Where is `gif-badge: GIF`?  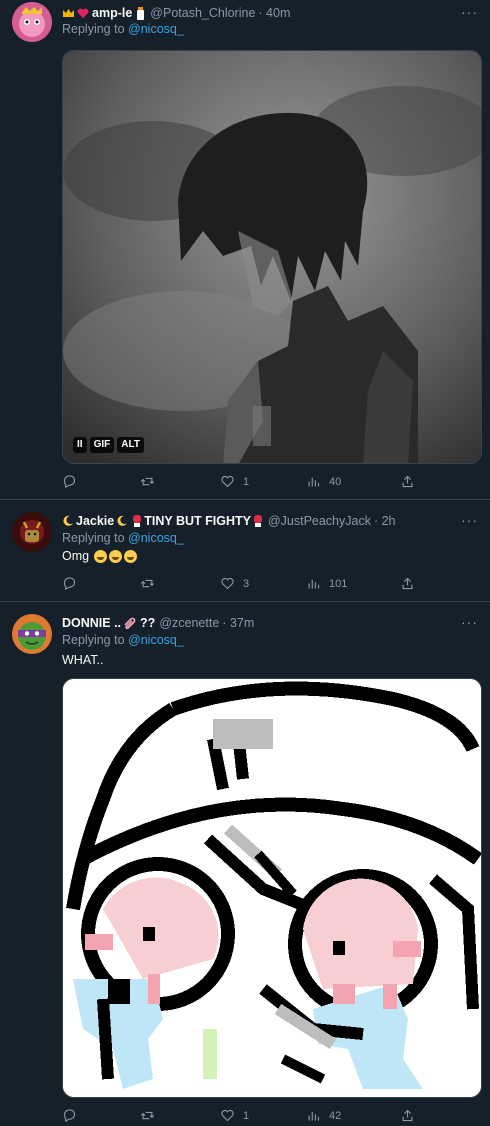
gif-badge: GIF is located at coordinates (102, 445).